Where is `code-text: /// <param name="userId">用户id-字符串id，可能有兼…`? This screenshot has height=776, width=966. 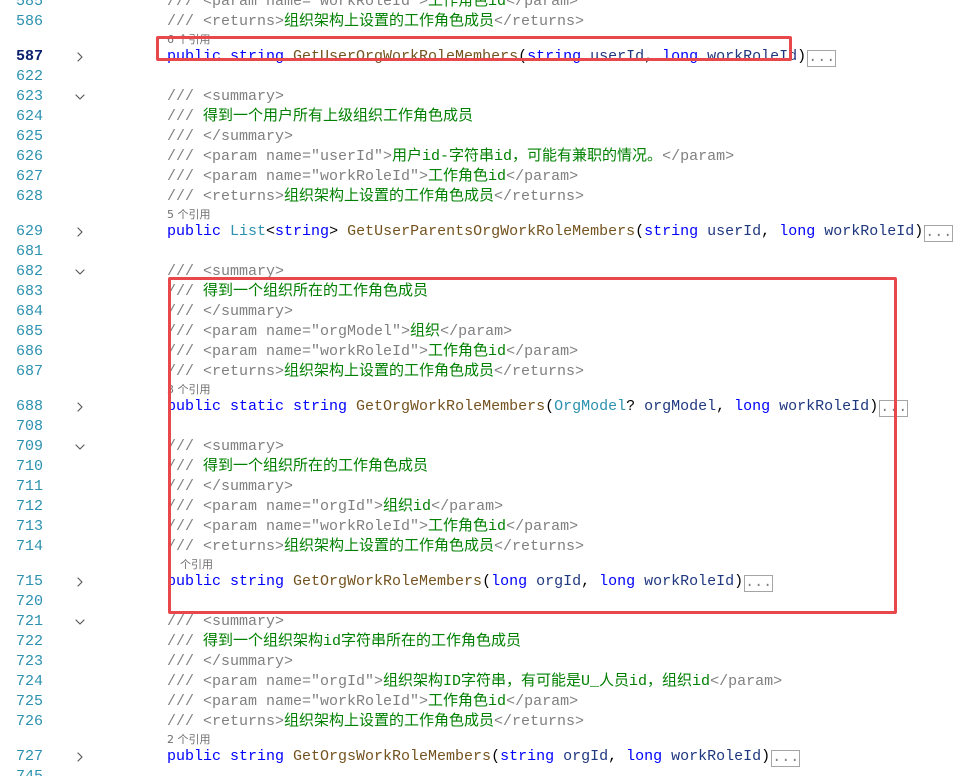
code-text: /// <param name="userId">用户id-字符串id，可能有兼… is located at coordinates (450, 157).